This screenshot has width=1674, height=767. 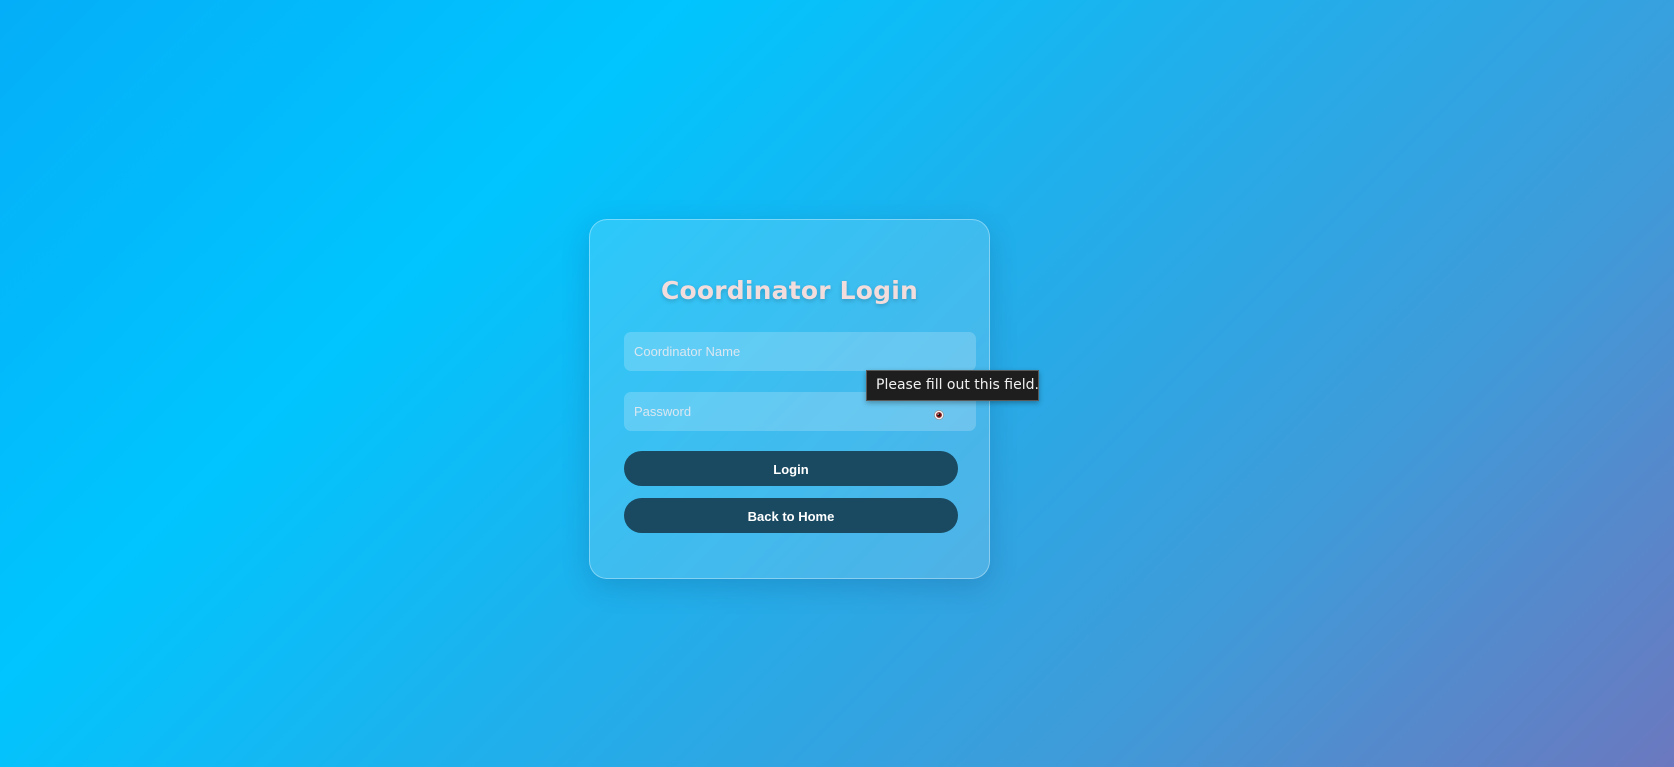 What do you see at coordinates (791, 515) in the screenshot?
I see `back-to-home-button: Back to Home` at bounding box center [791, 515].